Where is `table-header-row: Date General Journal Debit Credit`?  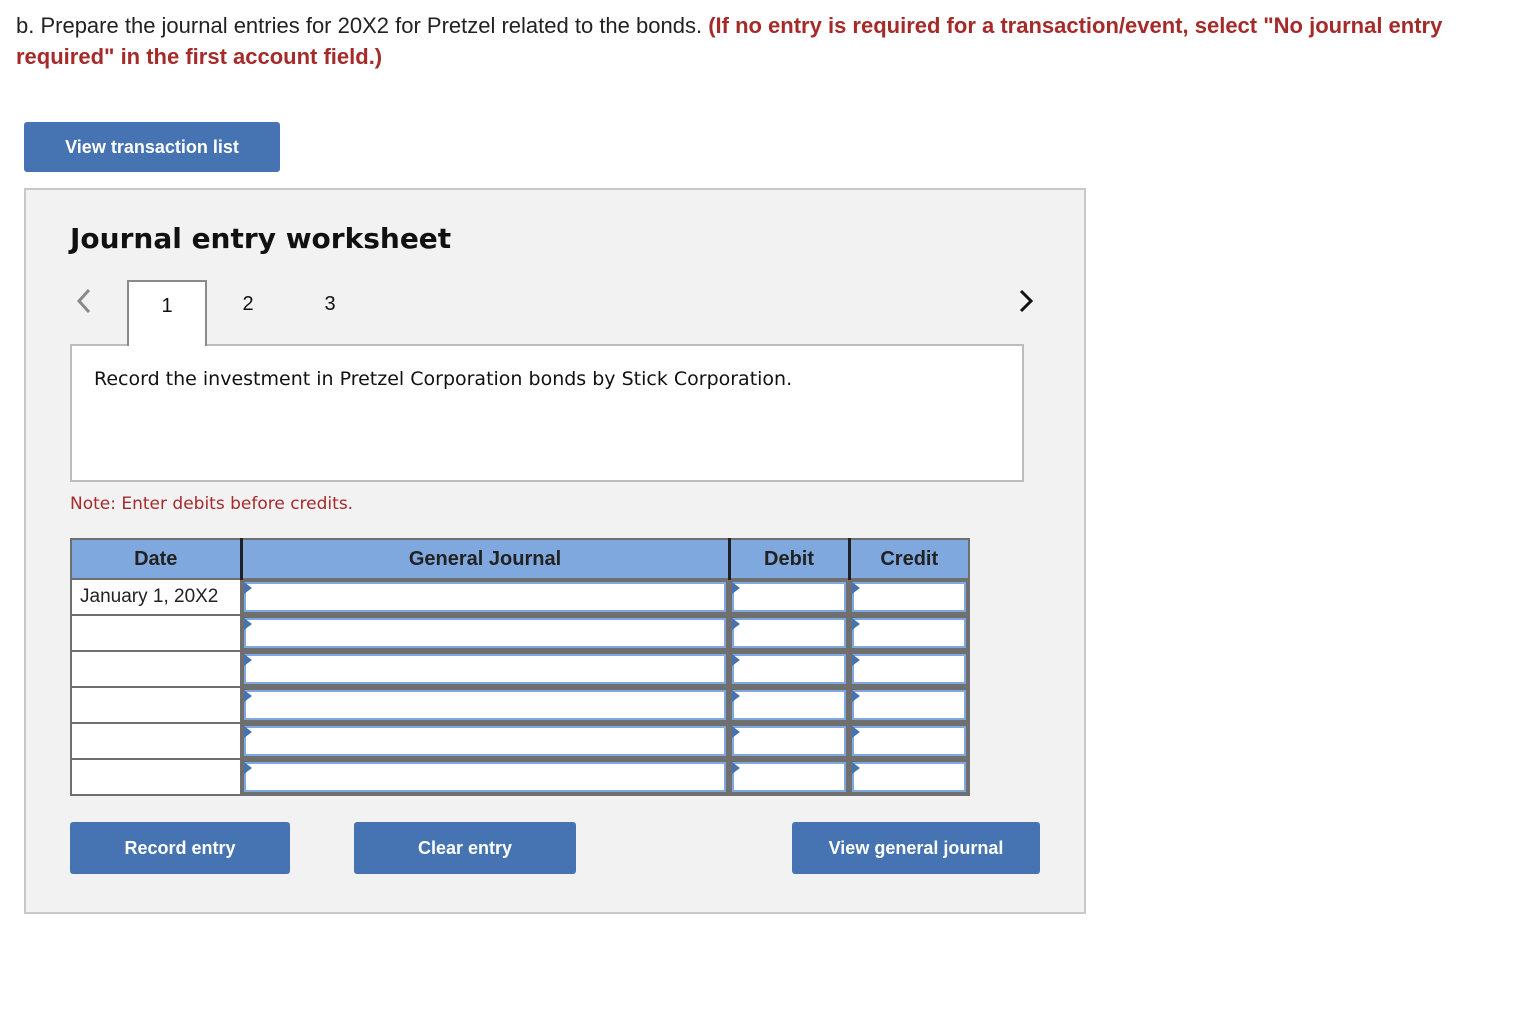
table-header-row: Date General Journal Debit Credit is located at coordinates (520, 559).